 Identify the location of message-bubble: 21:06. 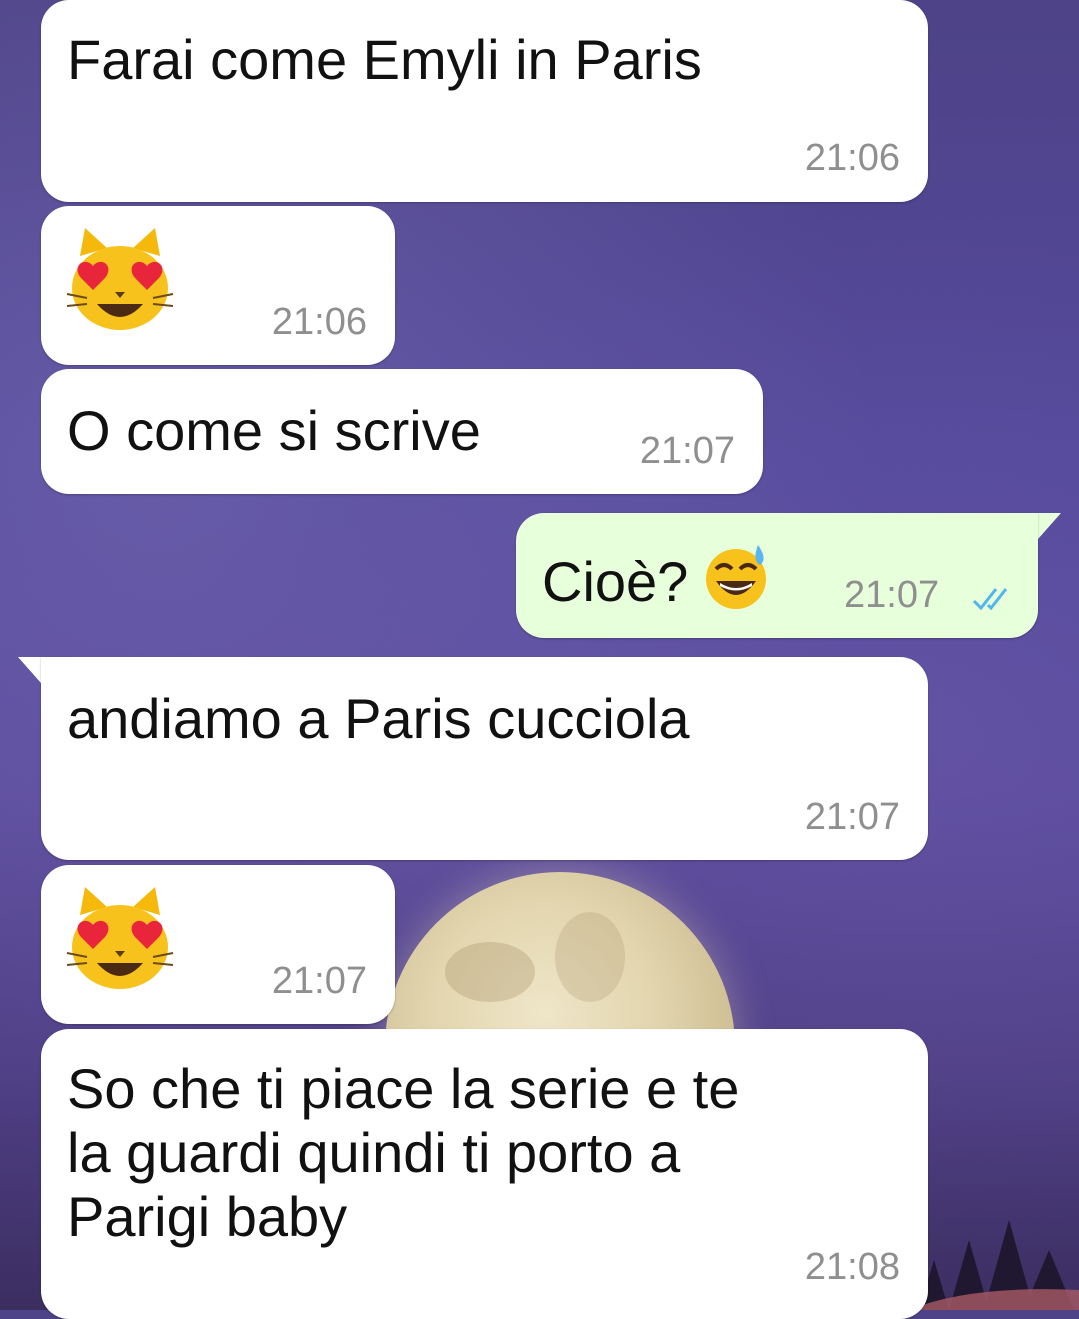
(218, 285).